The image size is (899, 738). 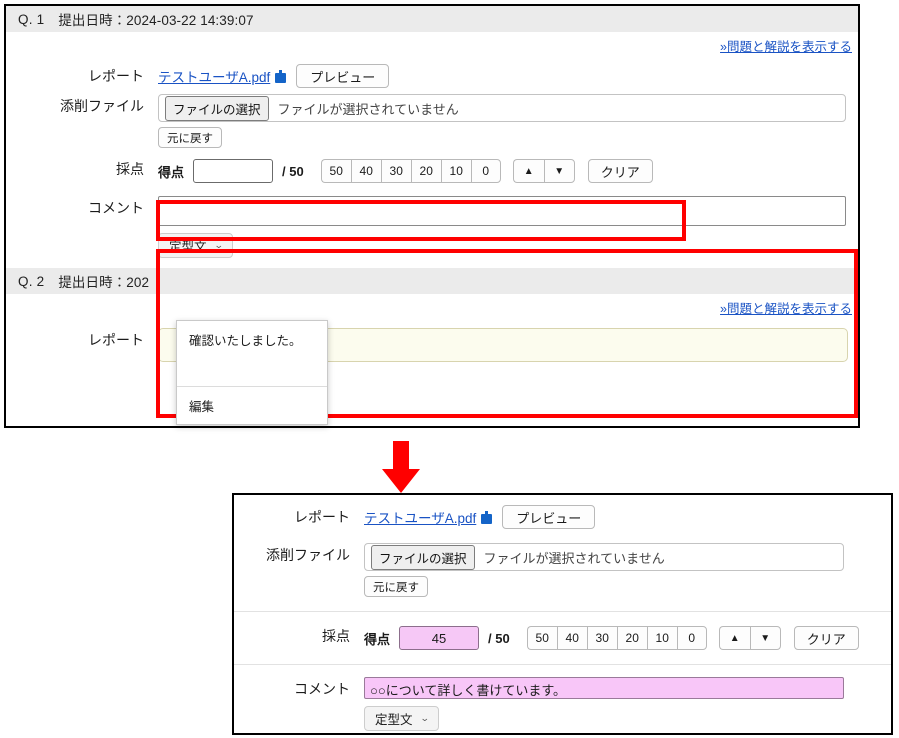 I want to click on bp-stepper-group: ▲ ▼, so click(x=749, y=638).